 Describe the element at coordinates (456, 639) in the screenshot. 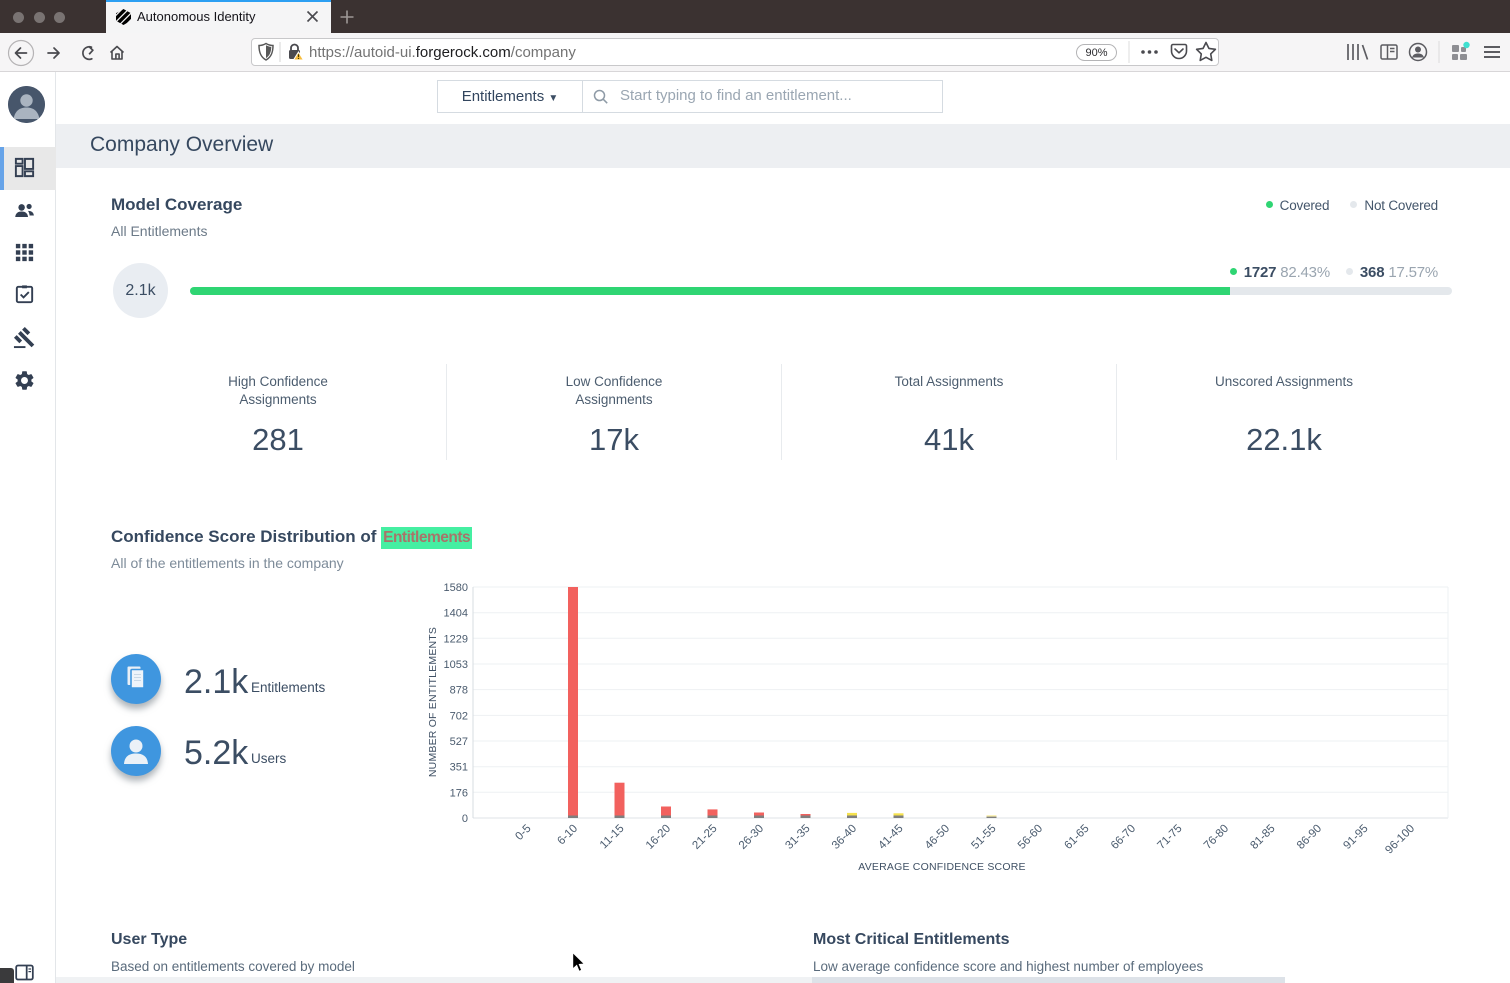

I see `svg-text: 1229` at that location.